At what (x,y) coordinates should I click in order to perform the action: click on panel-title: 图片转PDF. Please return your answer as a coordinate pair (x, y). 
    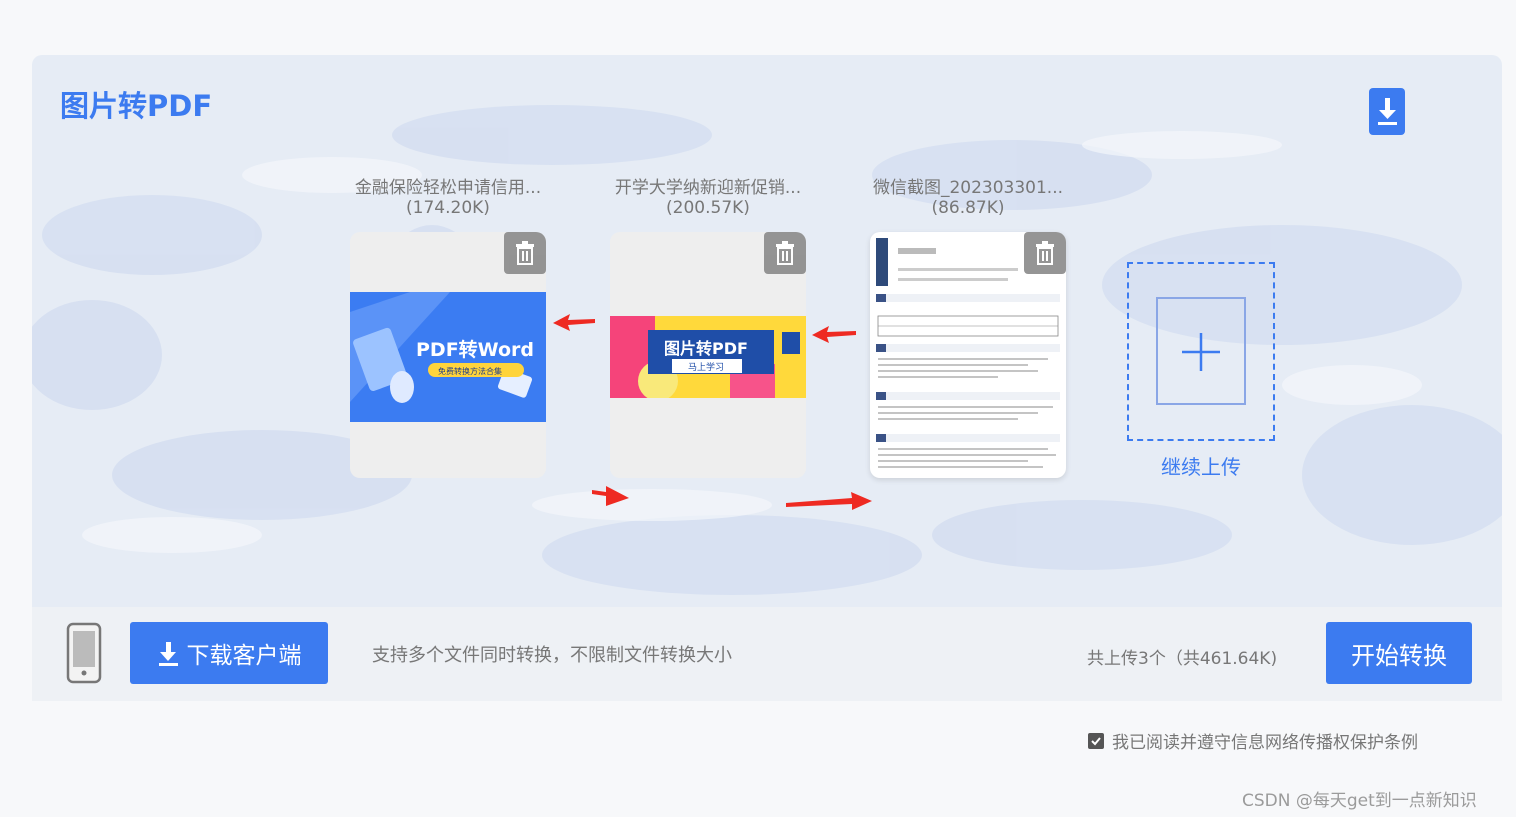
    Looking at the image, I should click on (136, 106).